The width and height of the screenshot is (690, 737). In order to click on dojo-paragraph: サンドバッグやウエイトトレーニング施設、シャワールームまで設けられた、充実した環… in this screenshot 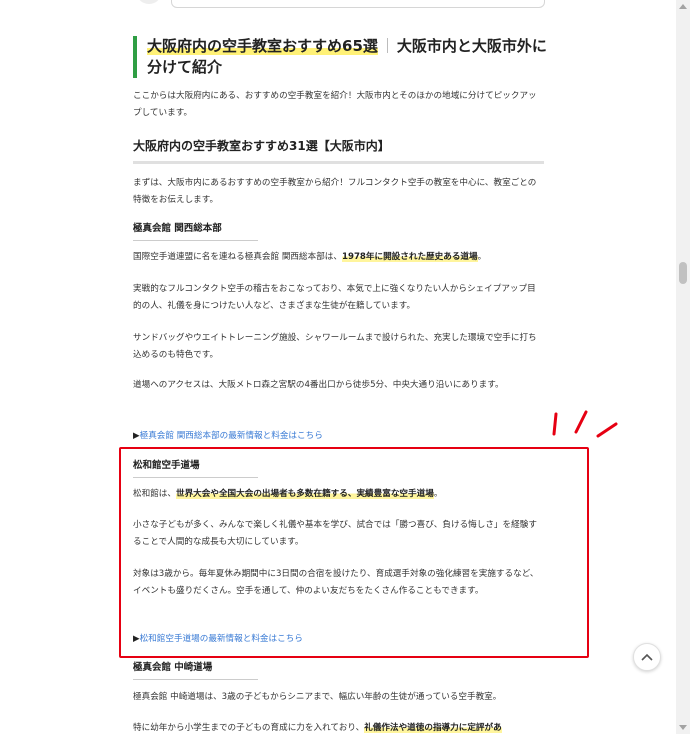, I will do `click(335, 346)`.